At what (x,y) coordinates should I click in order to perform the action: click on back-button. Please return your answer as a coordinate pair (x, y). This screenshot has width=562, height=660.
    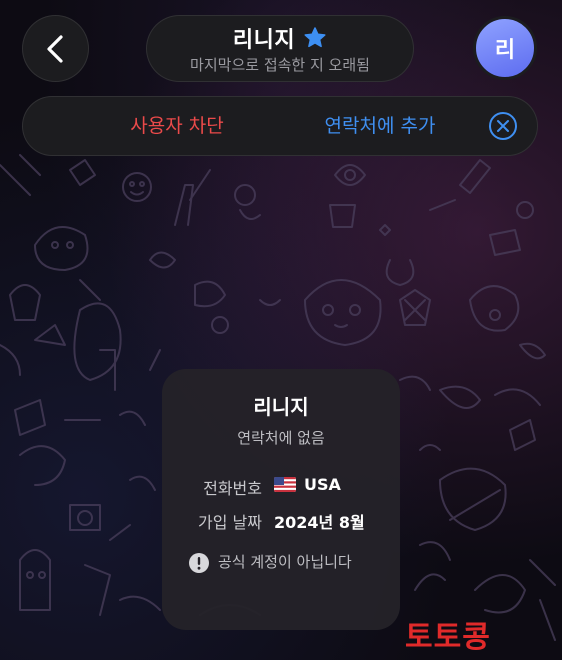
    Looking at the image, I should click on (55, 48).